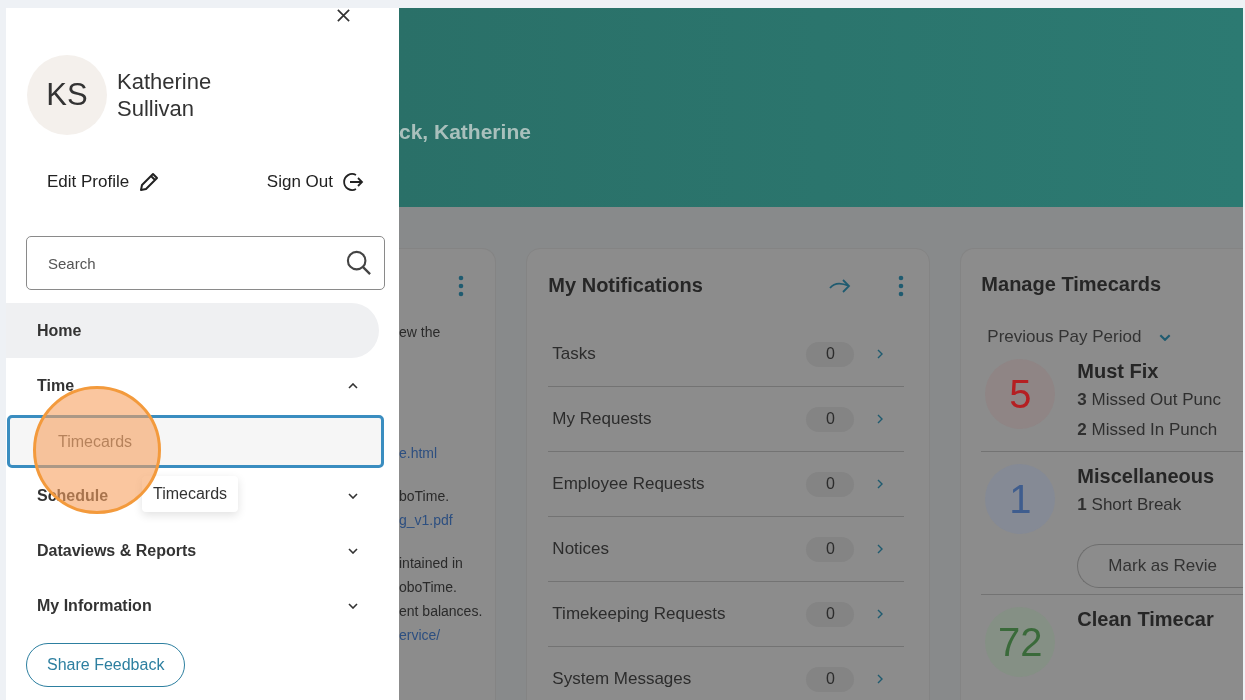  I want to click on notification-row: Tasks 0, so click(726, 354).